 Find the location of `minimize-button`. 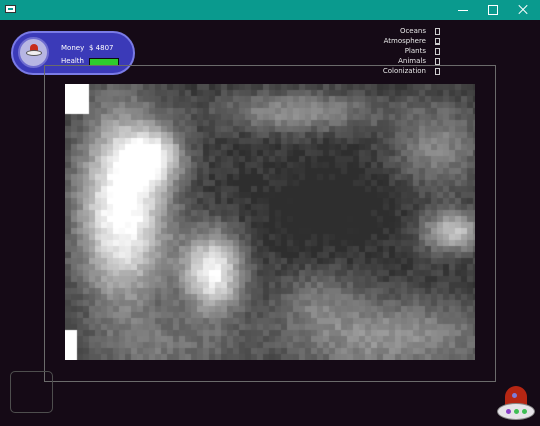

minimize-button is located at coordinates (463, 10).